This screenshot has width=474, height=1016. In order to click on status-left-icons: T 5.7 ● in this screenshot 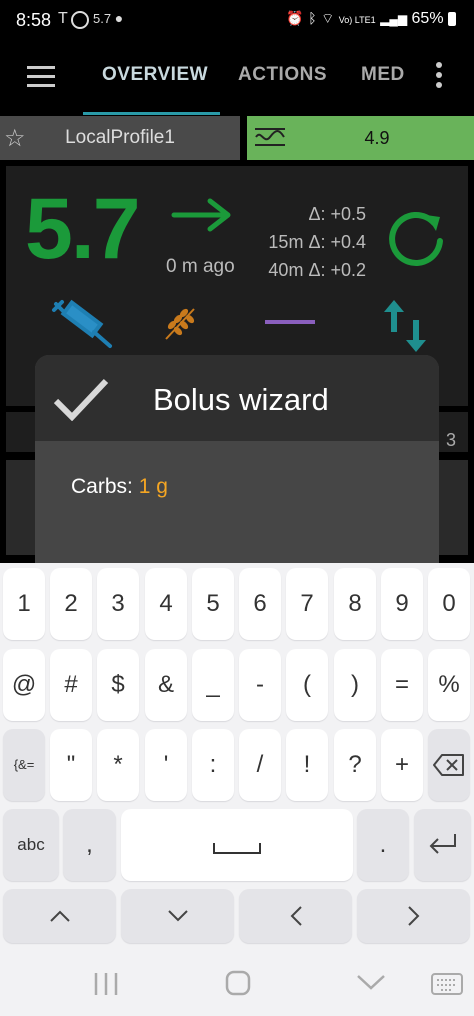, I will do `click(90, 19)`.